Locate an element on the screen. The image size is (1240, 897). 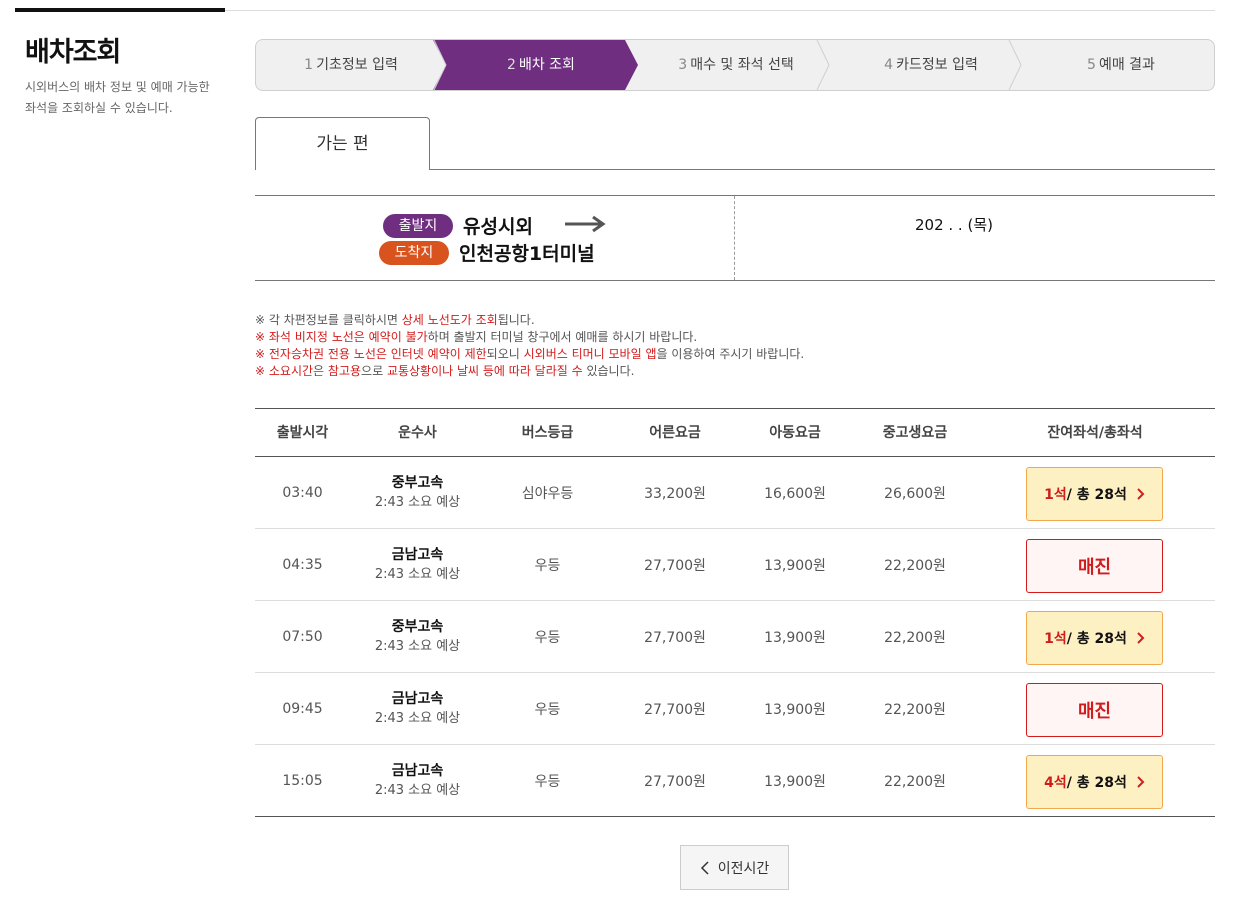
departure-badge: 출발지 is located at coordinates (418, 226).